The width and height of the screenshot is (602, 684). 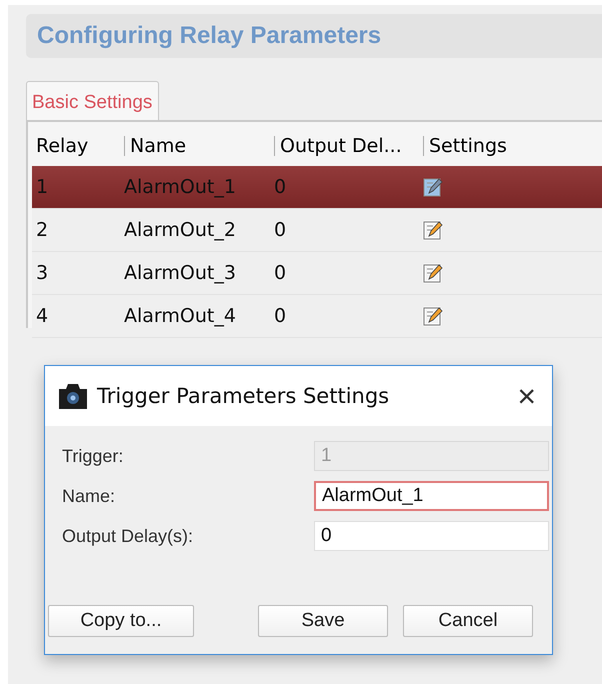 I want to click on dialog-title: Trigger Parameters Settings, so click(x=243, y=396).